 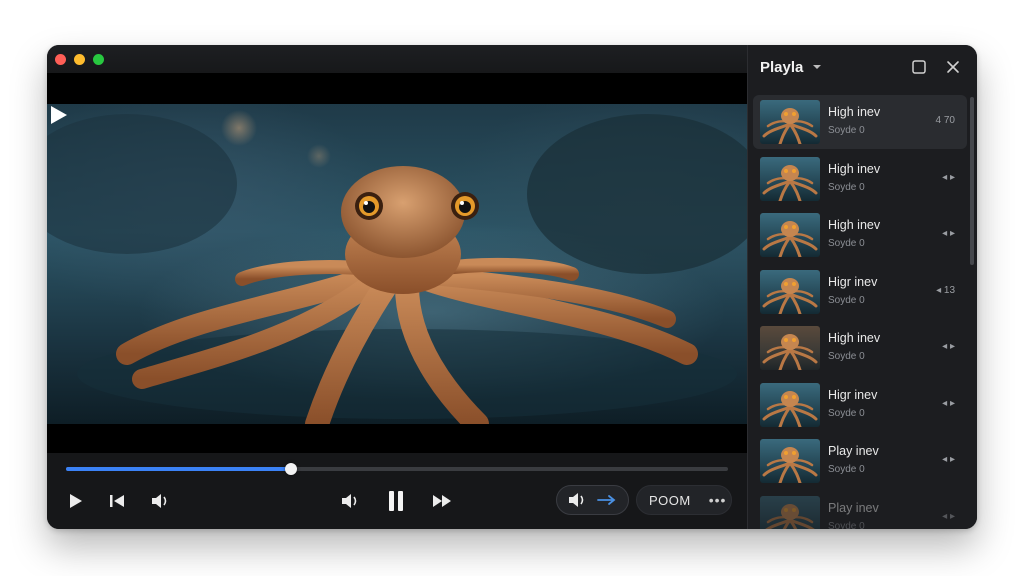 I want to click on audio-output-pill, so click(x=592, y=500).